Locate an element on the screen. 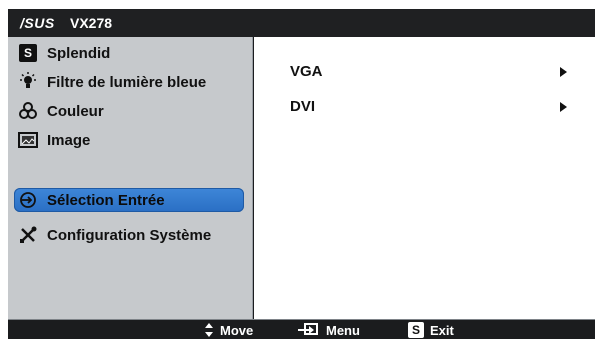  menu-item-label: Splendid is located at coordinates (79, 53).